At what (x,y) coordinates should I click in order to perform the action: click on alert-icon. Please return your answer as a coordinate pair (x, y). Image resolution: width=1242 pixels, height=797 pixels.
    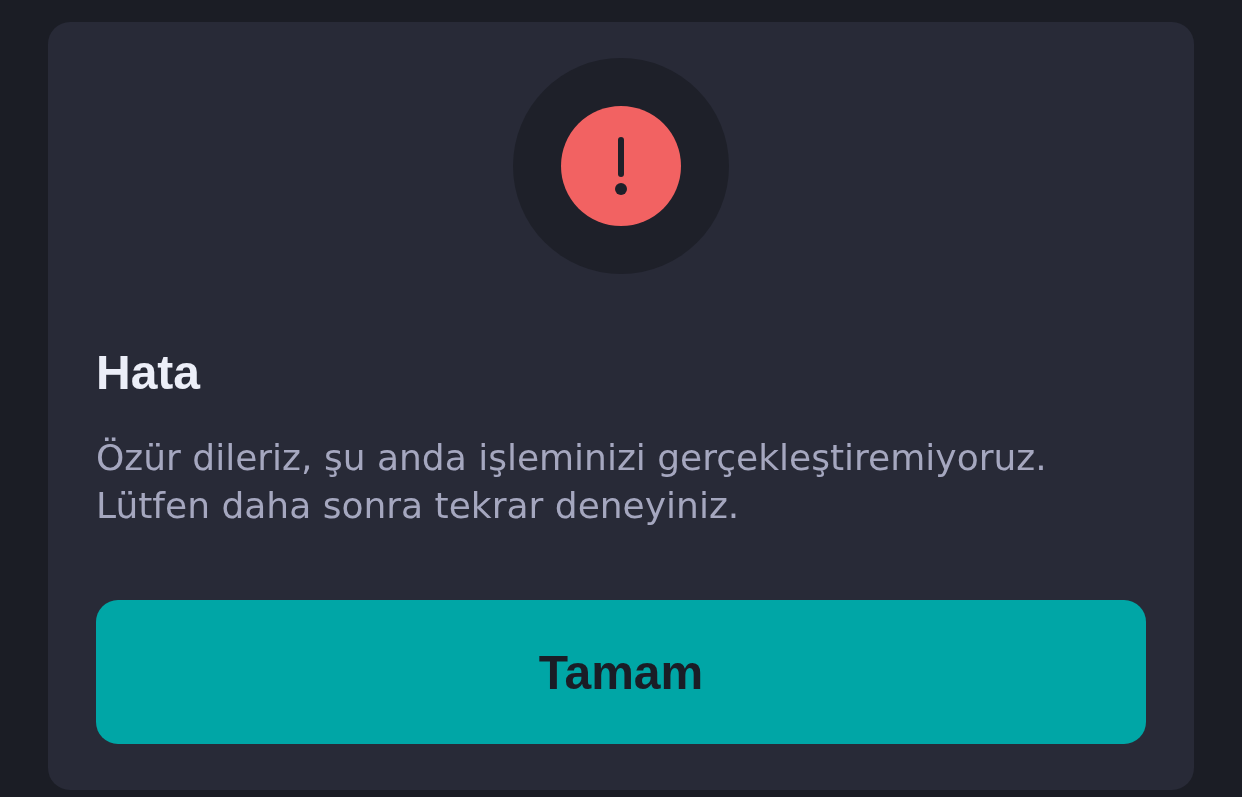
    Looking at the image, I should click on (621, 166).